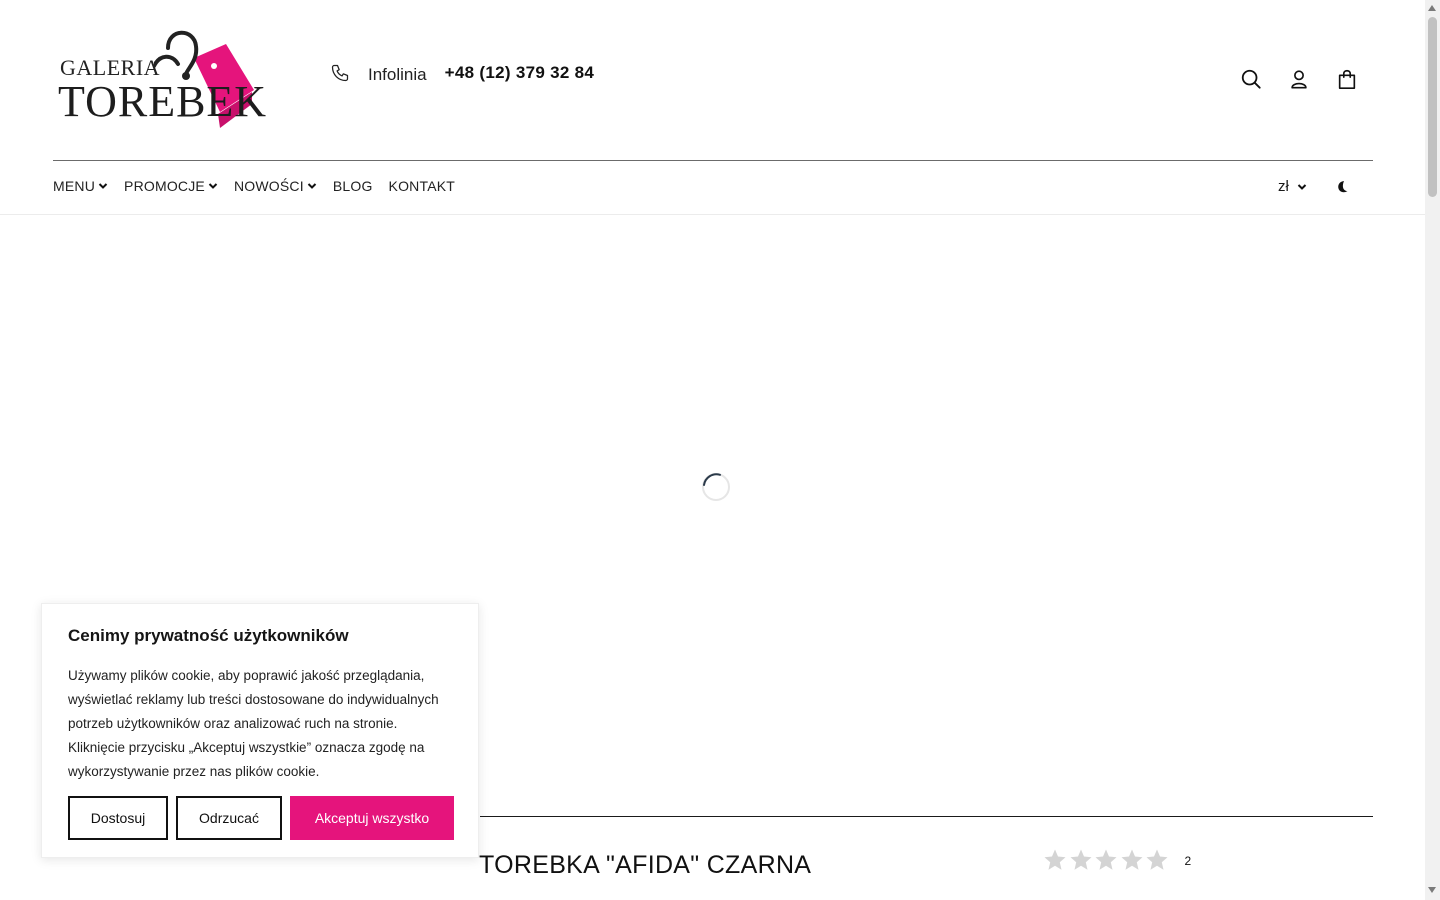 The height and width of the screenshot is (900, 1440). Describe the element at coordinates (163, 101) in the screenshot. I see `logo-text-torebek: TOREBEK` at that location.